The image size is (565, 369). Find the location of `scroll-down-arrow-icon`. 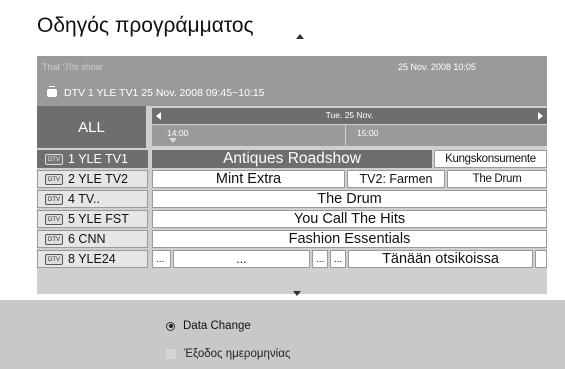

scroll-down-arrow-icon is located at coordinates (297, 293).